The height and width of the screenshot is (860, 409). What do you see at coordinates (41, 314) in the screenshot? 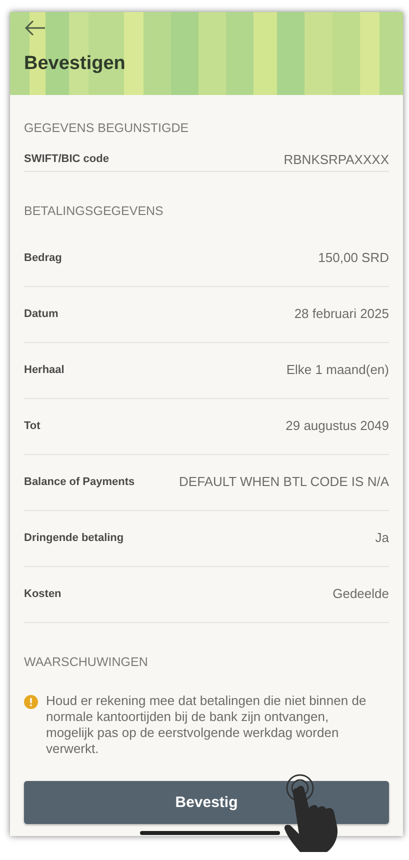
I see `detail-label: Datum` at bounding box center [41, 314].